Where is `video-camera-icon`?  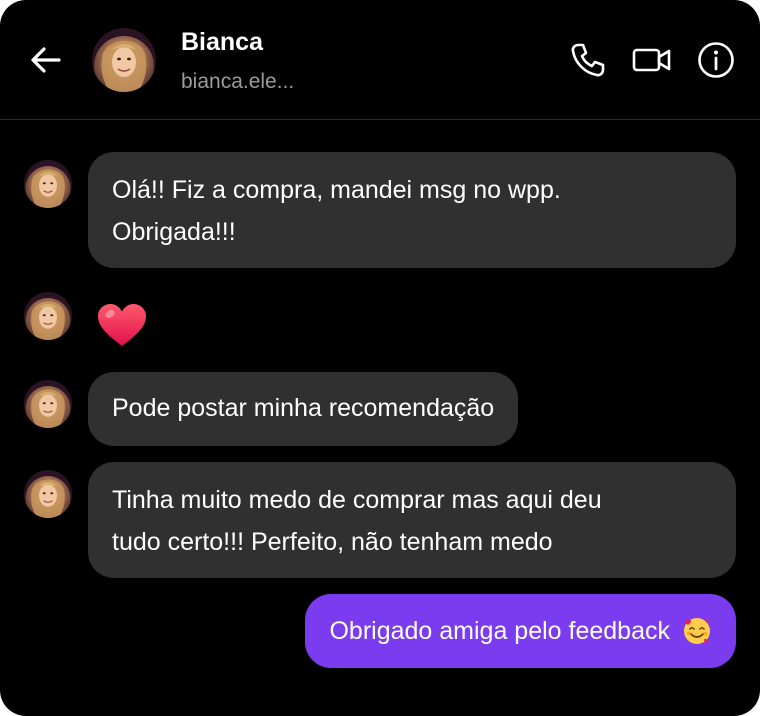 video-camera-icon is located at coordinates (651, 60).